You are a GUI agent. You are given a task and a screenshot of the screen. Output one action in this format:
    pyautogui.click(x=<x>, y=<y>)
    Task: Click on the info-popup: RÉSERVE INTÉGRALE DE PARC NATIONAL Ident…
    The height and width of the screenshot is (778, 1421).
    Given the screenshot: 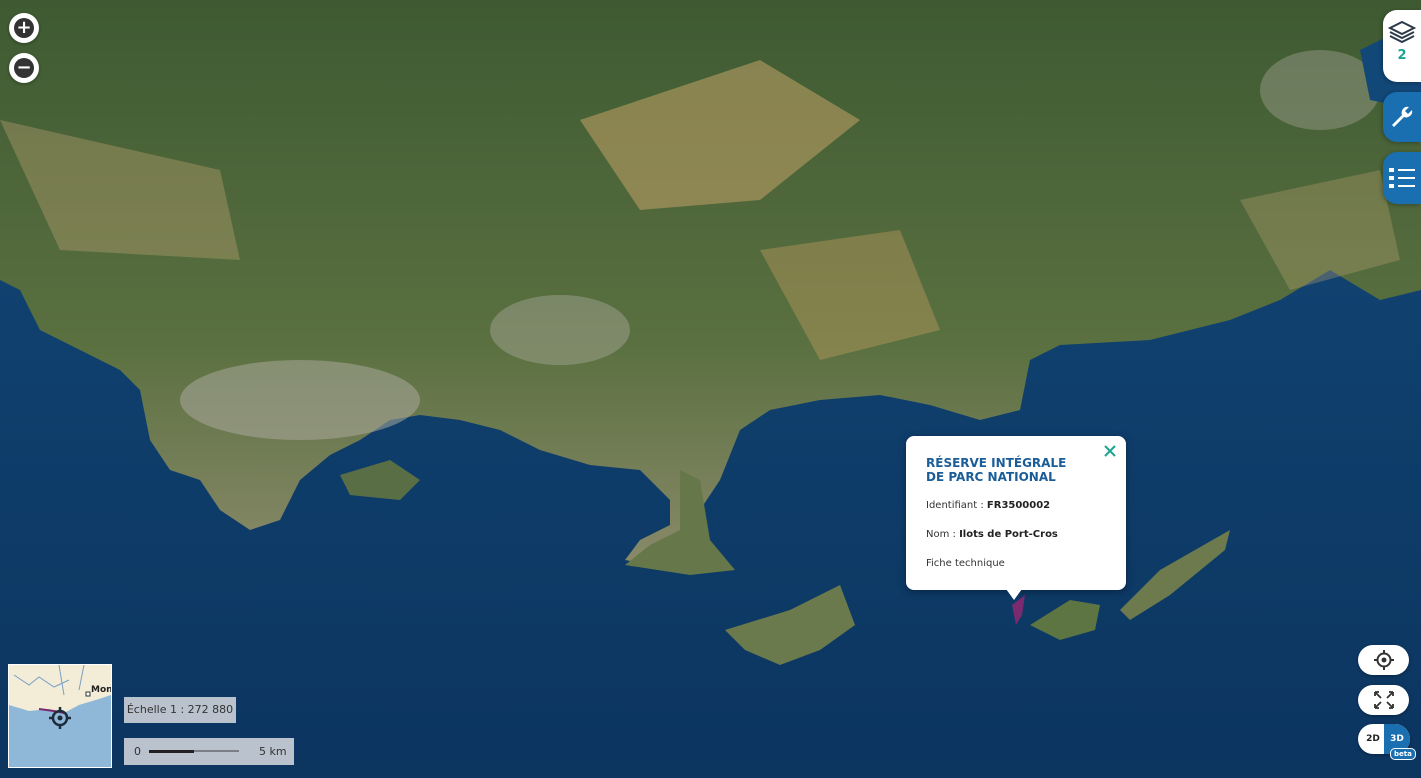 What is the action you would take?
    pyautogui.click(x=1016, y=518)
    